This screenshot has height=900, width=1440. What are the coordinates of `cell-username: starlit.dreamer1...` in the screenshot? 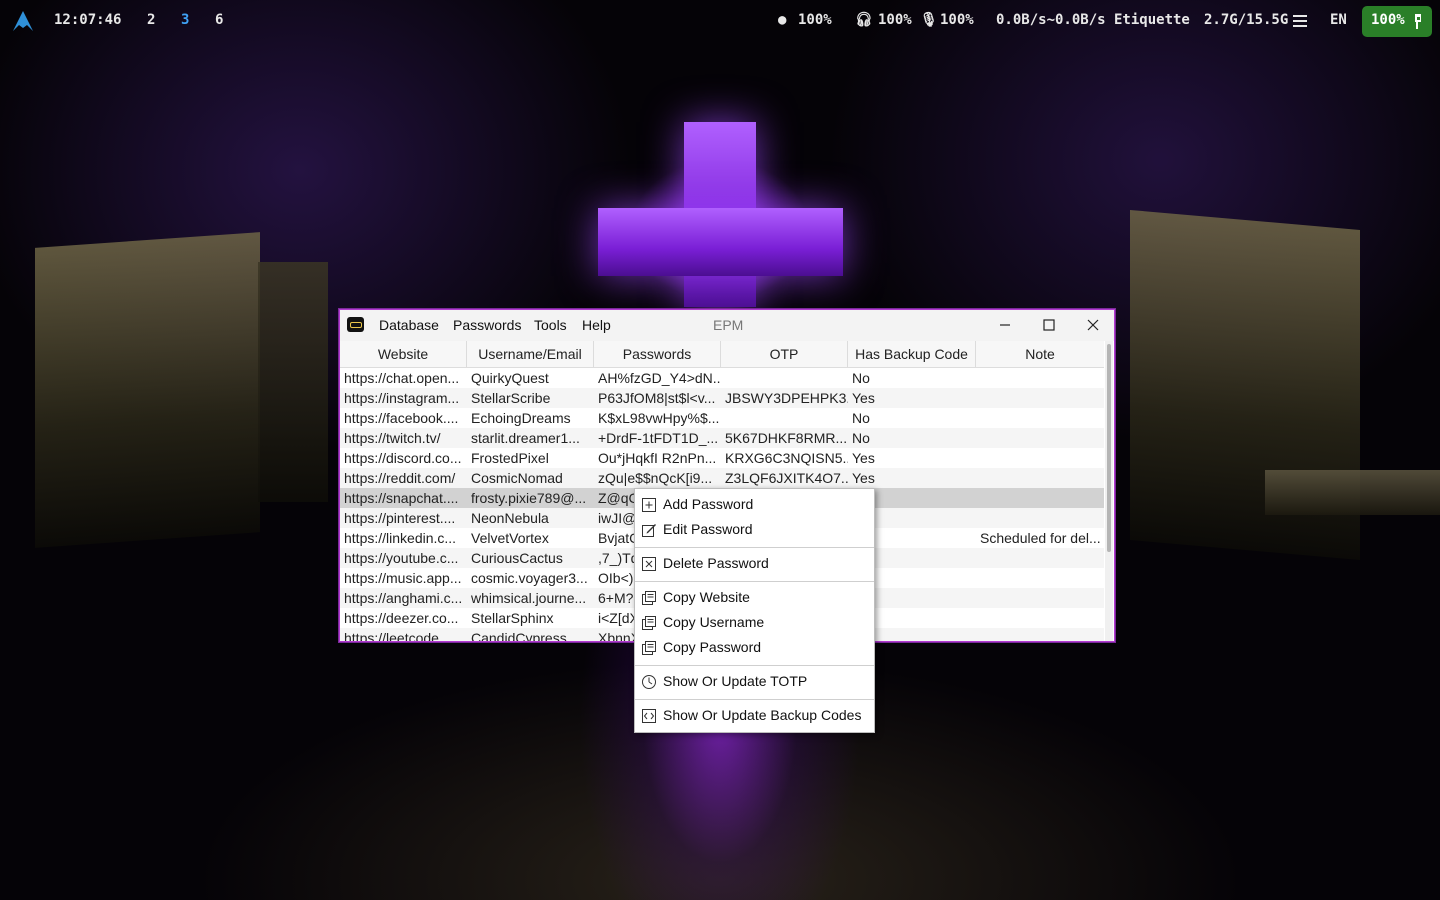 It's located at (525, 438).